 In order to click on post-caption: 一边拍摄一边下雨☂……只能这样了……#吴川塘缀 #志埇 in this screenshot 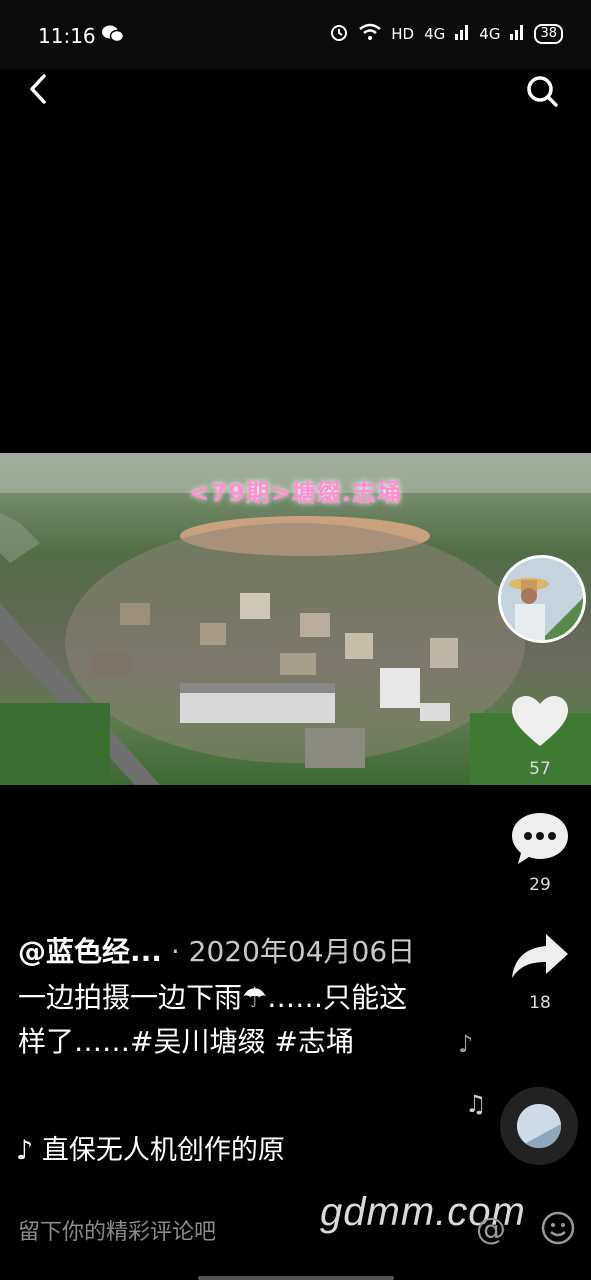, I will do `click(223, 1020)`.